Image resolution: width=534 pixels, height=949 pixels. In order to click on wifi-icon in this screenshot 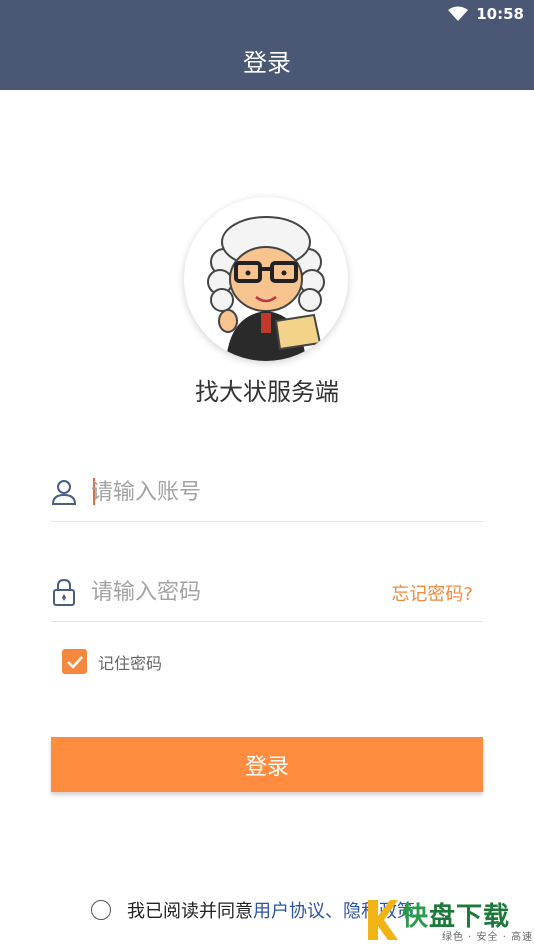, I will do `click(458, 13)`.